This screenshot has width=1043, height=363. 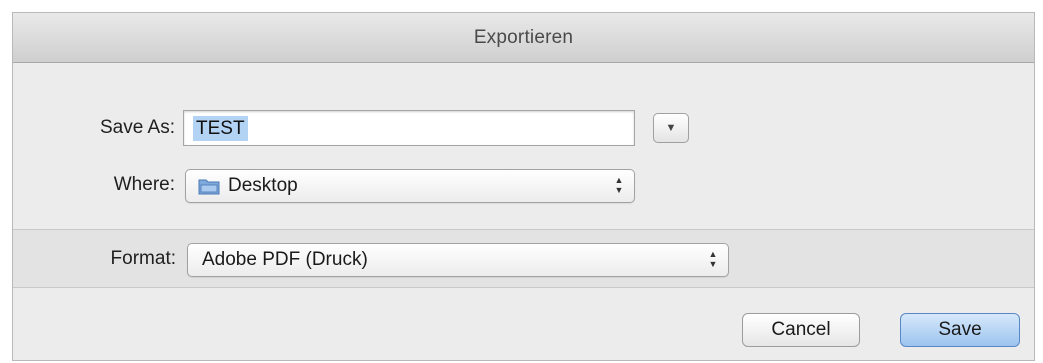 What do you see at coordinates (209, 187) in the screenshot?
I see `folder-icon` at bounding box center [209, 187].